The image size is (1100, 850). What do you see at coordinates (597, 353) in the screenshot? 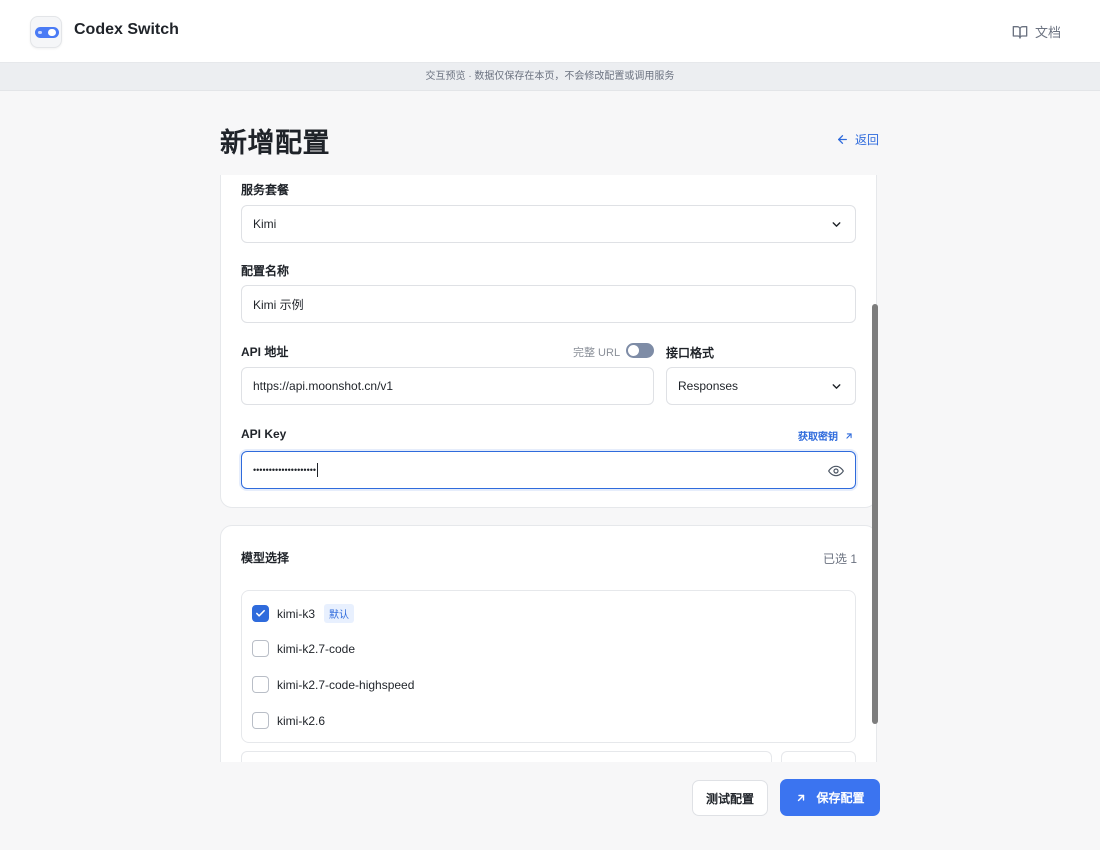
I see `full-url-toggle-label: 完整 URL` at bounding box center [597, 353].